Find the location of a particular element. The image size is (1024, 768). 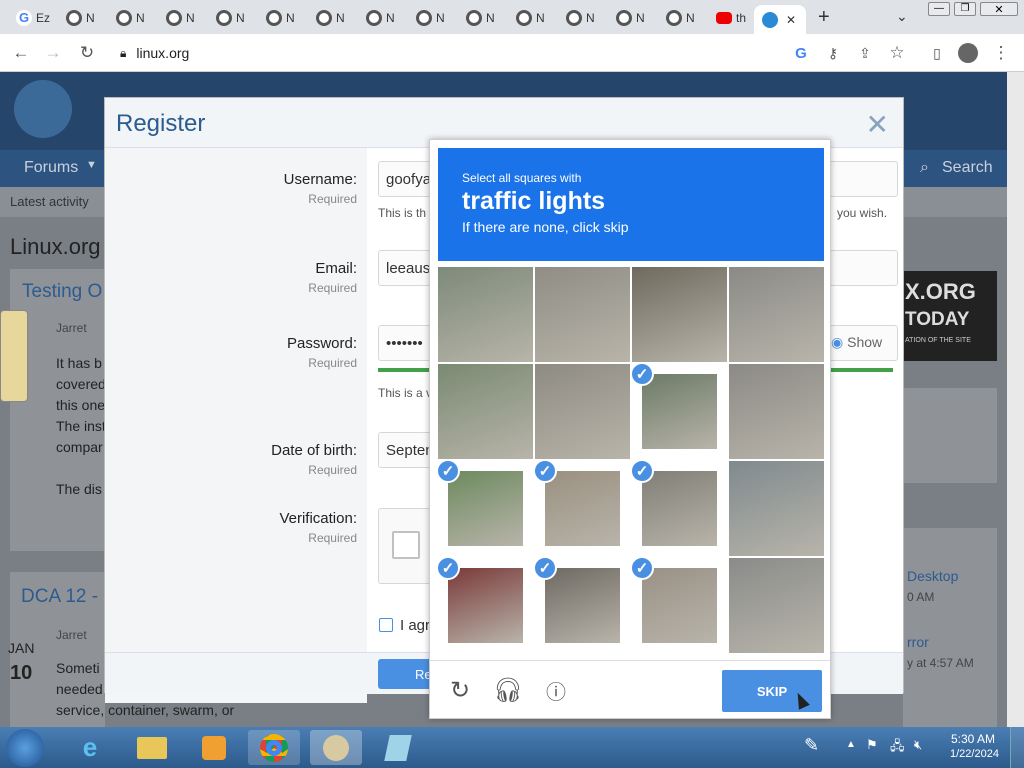

bookmark-star-icon: ☆ is located at coordinates (897, 53).